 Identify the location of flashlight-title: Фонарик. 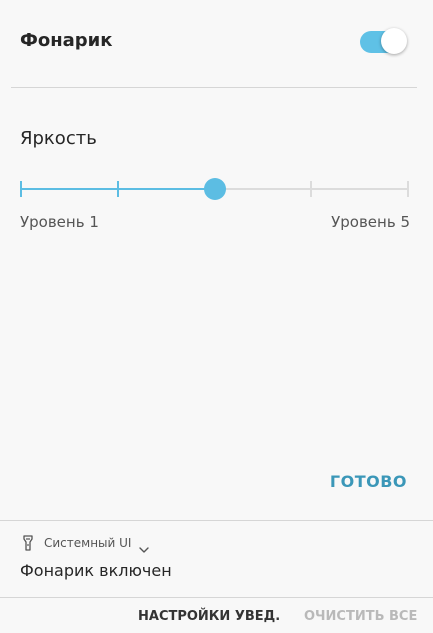
(66, 40).